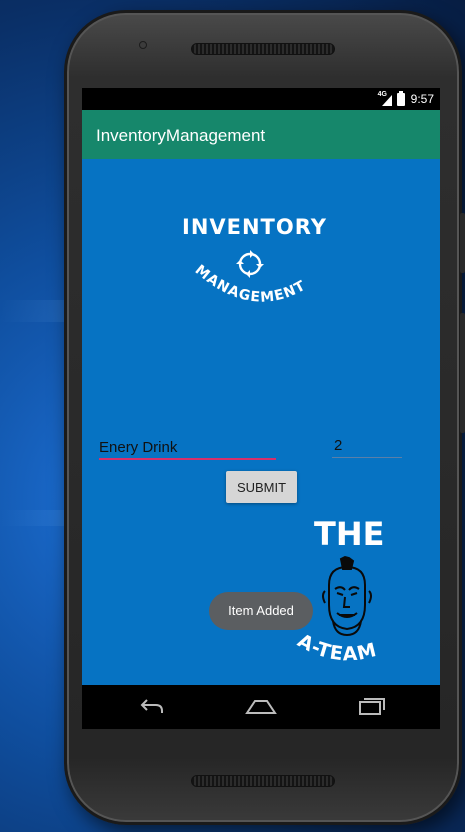  What do you see at coordinates (349, 534) in the screenshot?
I see `team-logo-top: THE` at bounding box center [349, 534].